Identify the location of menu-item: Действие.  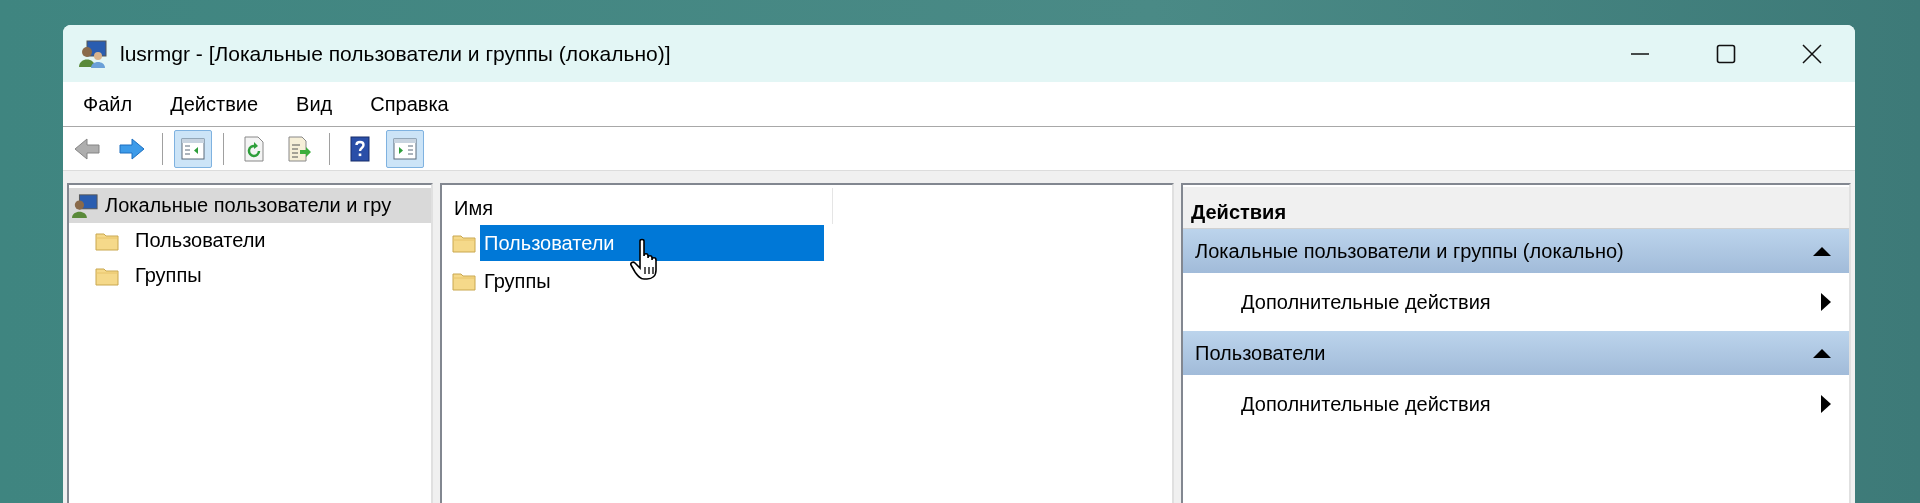
(214, 104).